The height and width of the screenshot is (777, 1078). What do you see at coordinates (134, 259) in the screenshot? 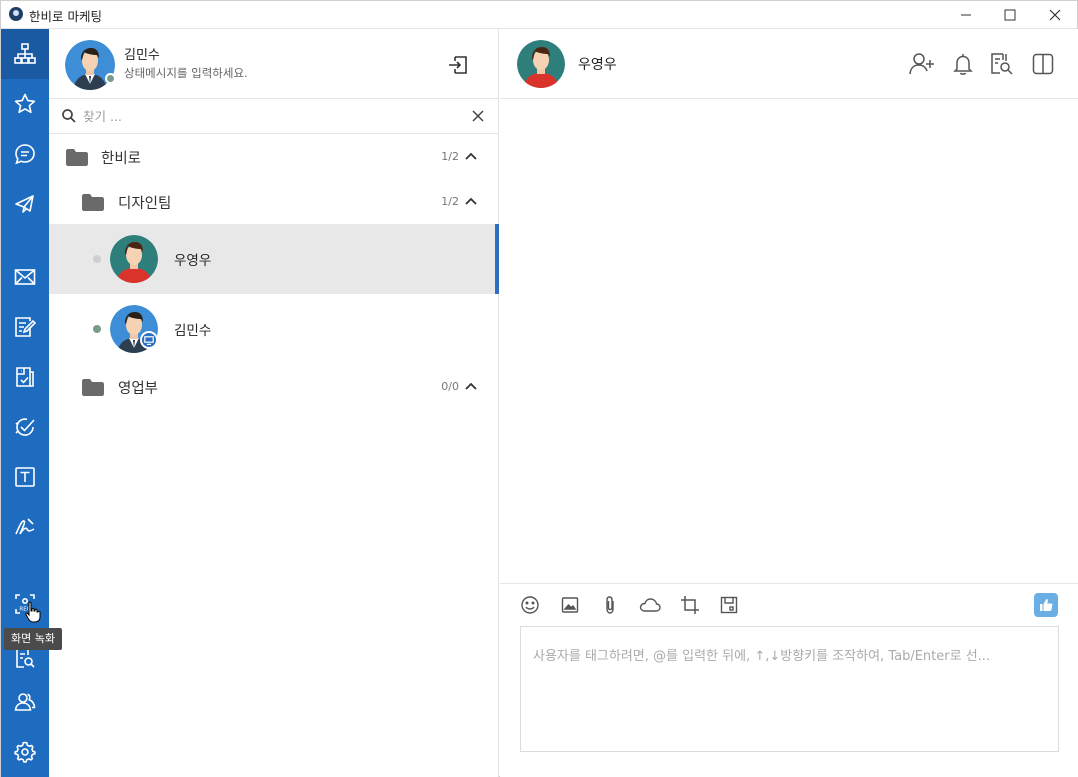
I see `user-avatar` at bounding box center [134, 259].